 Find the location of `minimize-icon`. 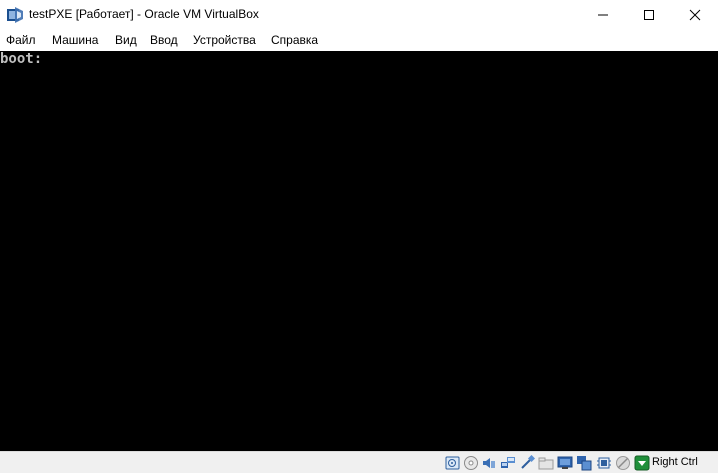

minimize-icon is located at coordinates (603, 15).